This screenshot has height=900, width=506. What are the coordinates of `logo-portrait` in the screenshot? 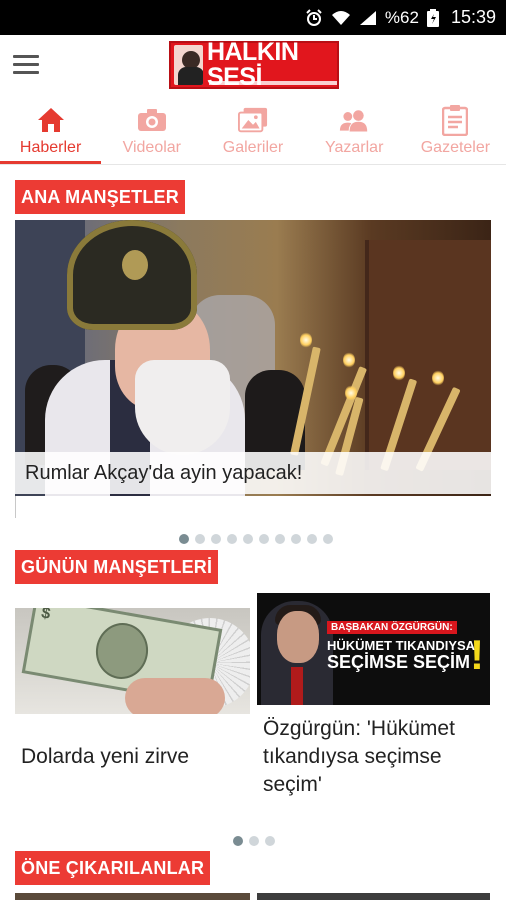 It's located at (188, 65).